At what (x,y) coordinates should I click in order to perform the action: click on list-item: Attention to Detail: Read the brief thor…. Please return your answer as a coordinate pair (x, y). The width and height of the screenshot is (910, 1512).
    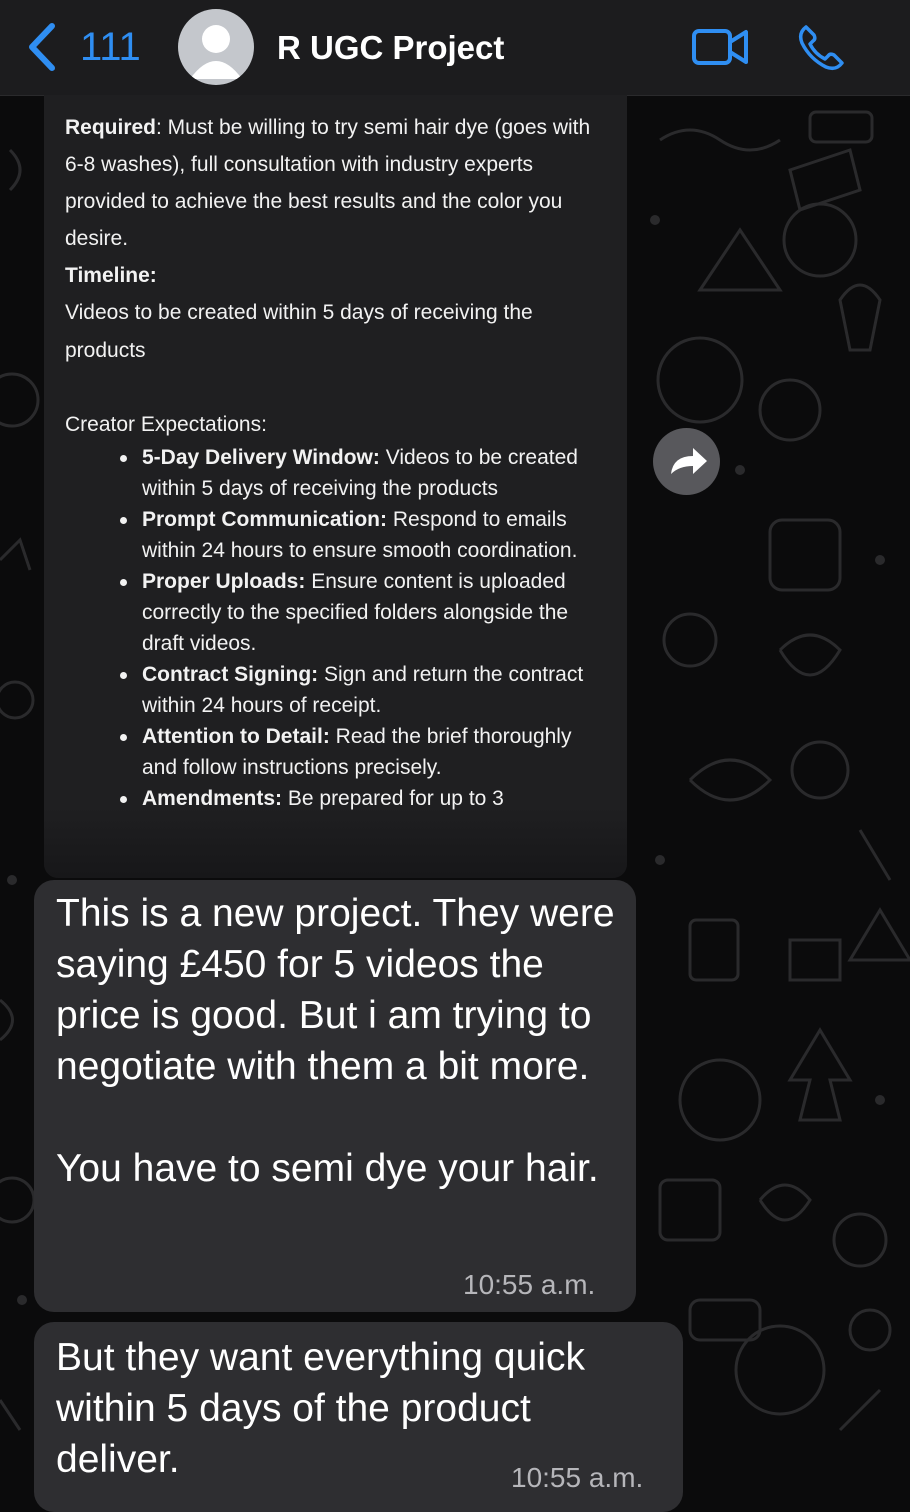
    Looking at the image, I should click on (365, 752).